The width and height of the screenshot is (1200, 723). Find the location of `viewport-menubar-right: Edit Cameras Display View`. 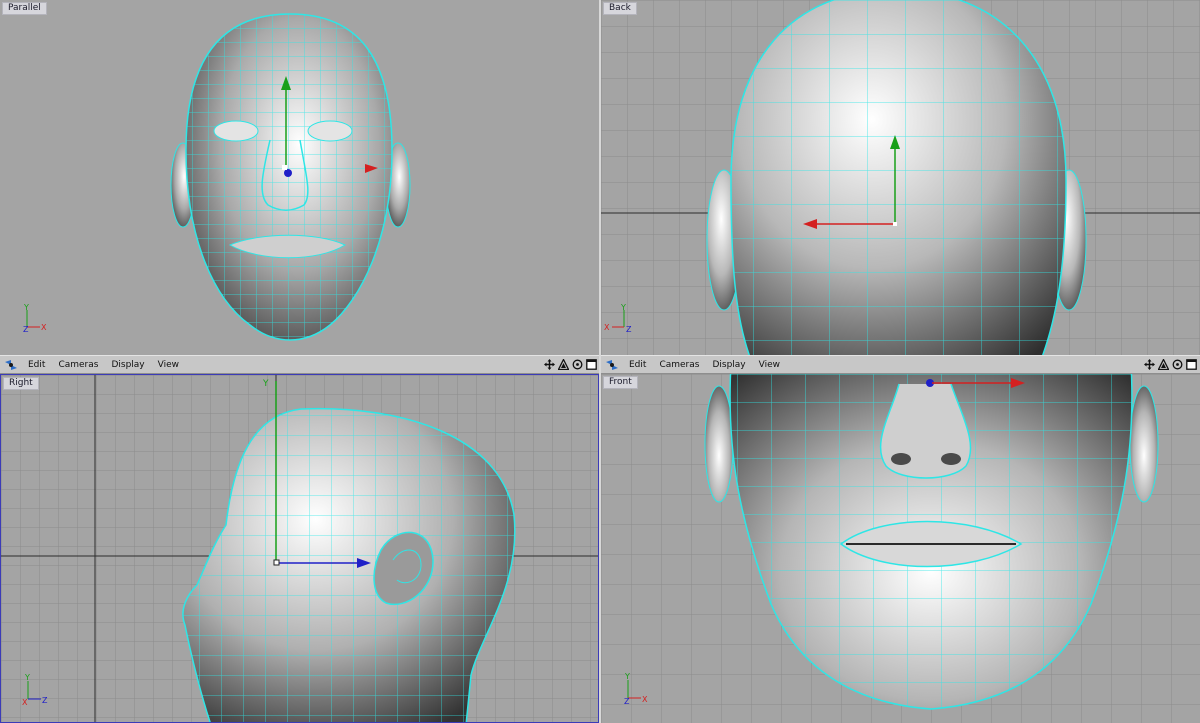

viewport-menubar-right: Edit Cameras Display View is located at coordinates (900, 364).